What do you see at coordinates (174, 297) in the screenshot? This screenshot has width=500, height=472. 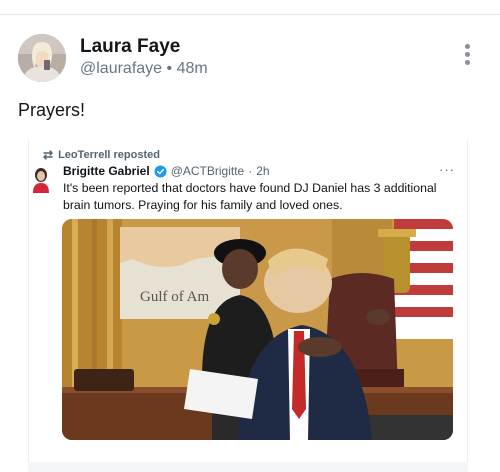 I see `photo-sign-text: Gulf of Am` at bounding box center [174, 297].